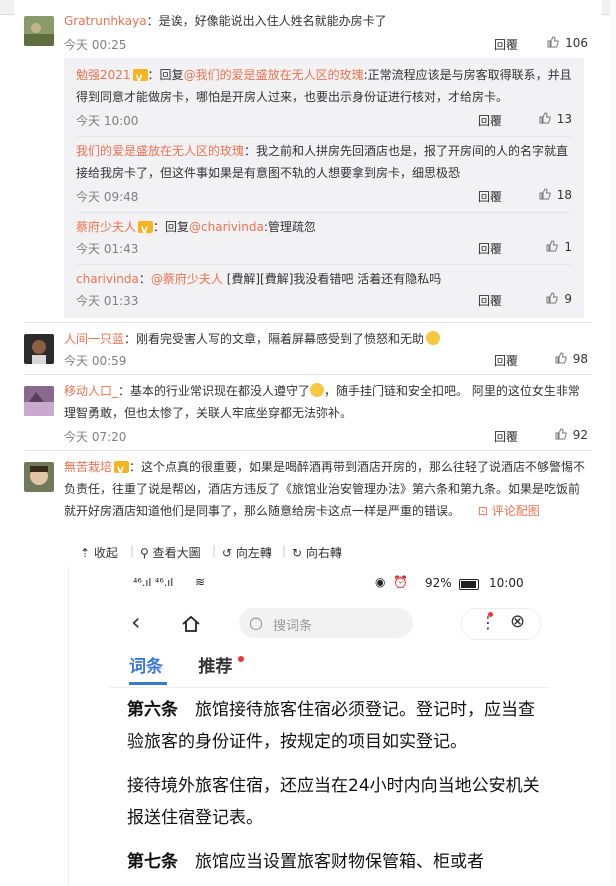 The height and width of the screenshot is (886, 616). Describe the element at coordinates (289, 227) in the screenshot. I see `sub-reply-text: :管理疏忽` at that location.